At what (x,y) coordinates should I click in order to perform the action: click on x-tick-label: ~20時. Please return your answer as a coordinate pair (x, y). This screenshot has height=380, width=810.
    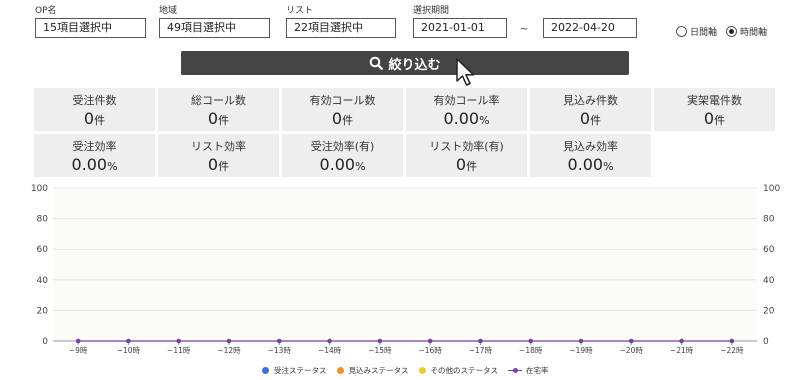
    Looking at the image, I should click on (632, 350).